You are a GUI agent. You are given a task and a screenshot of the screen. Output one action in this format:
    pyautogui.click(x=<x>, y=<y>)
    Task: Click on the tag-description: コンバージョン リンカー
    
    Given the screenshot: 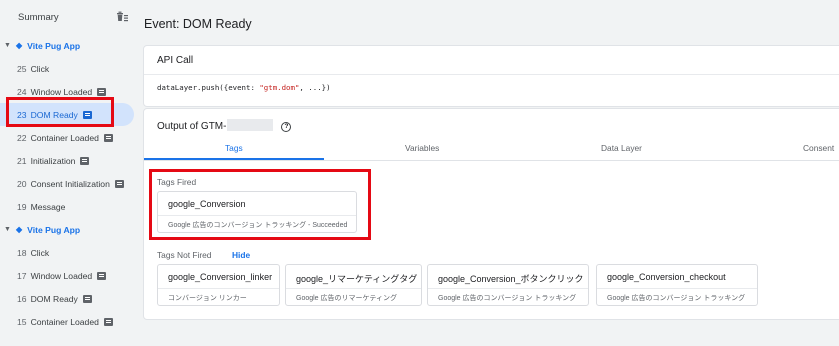 What is the action you would take?
    pyautogui.click(x=207, y=298)
    